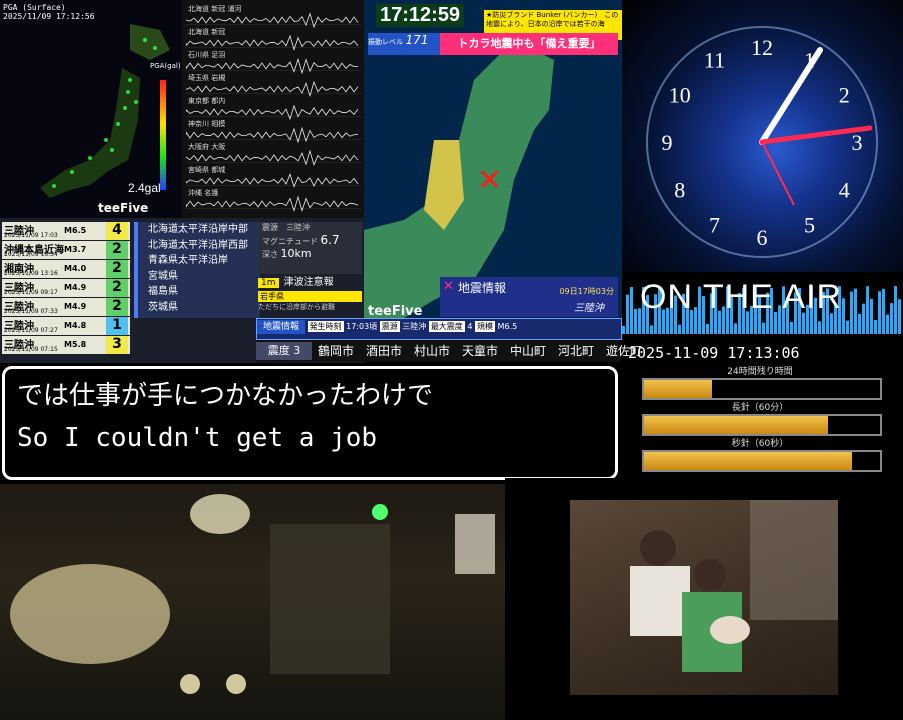 The width and height of the screenshot is (903, 720). Describe the element at coordinates (117, 231) in the screenshot. I see `quake-intensity: 4` at that location.